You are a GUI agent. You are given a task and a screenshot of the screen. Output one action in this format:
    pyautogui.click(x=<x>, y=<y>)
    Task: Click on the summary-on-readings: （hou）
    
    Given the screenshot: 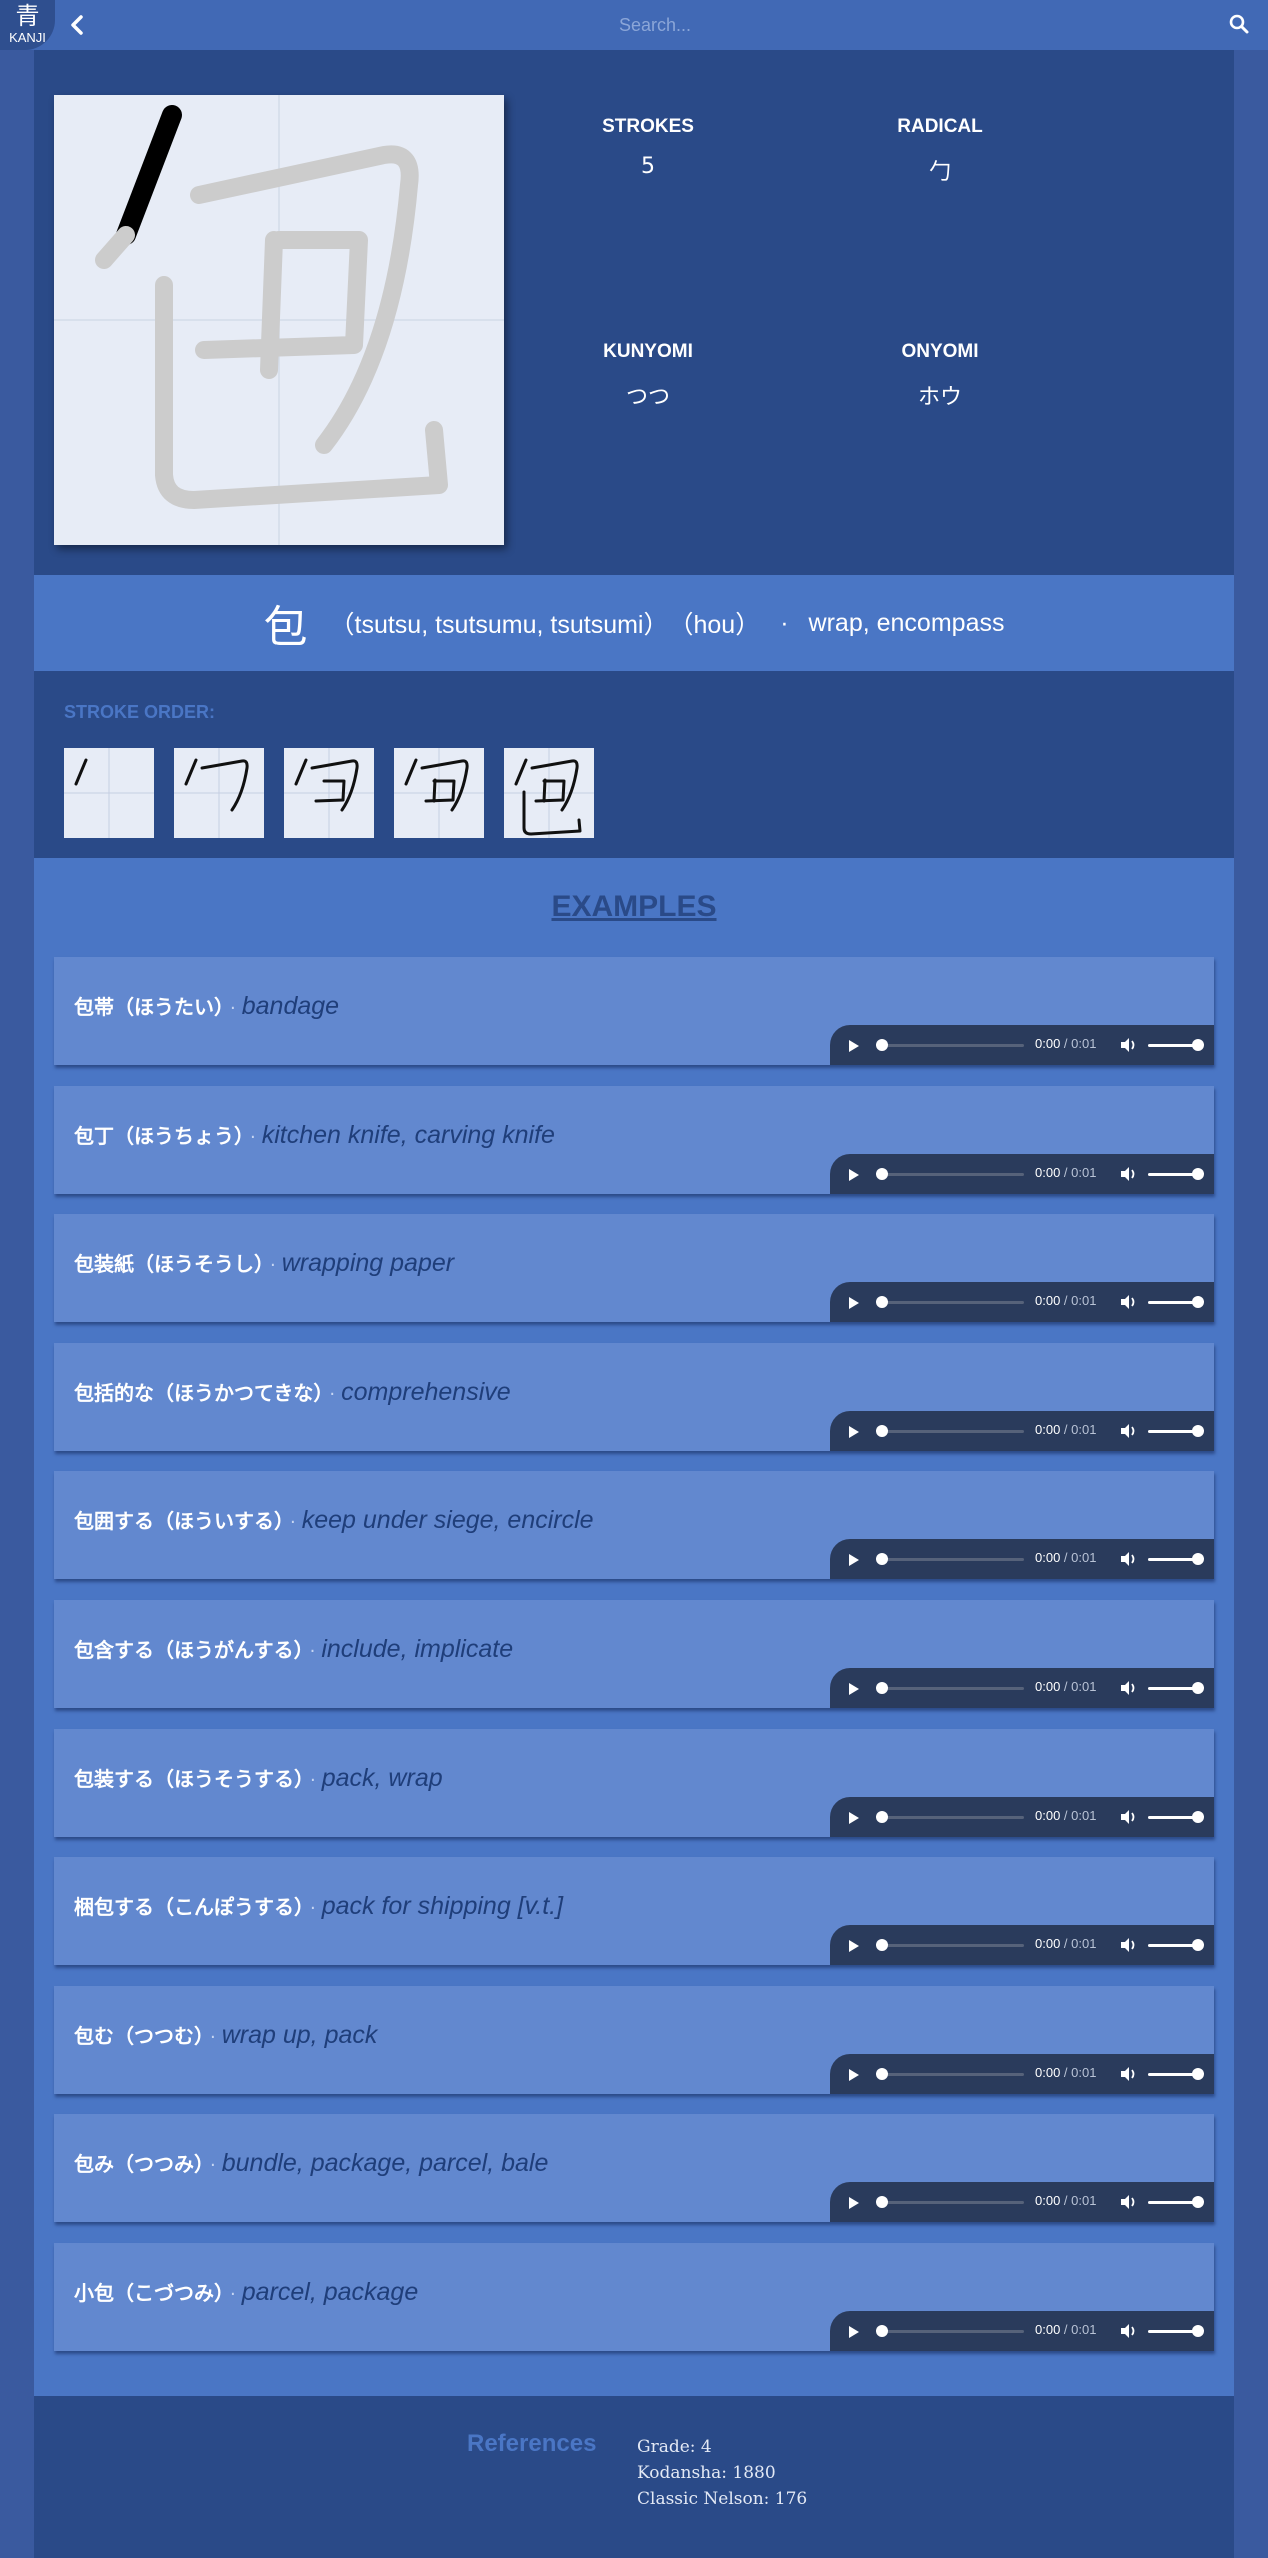 What is the action you would take?
    pyautogui.click(x=714, y=625)
    